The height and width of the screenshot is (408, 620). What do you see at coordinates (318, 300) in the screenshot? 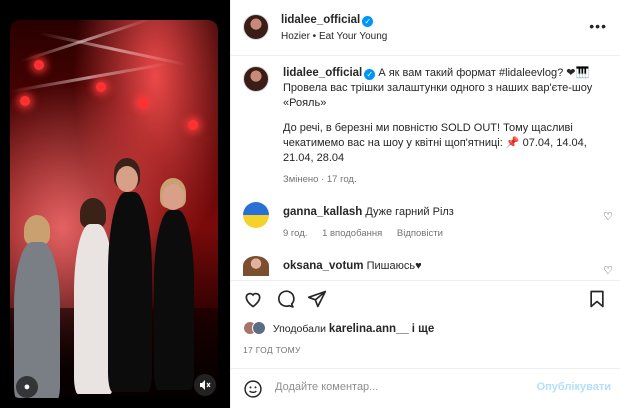
I see `share-send-icon` at bounding box center [318, 300].